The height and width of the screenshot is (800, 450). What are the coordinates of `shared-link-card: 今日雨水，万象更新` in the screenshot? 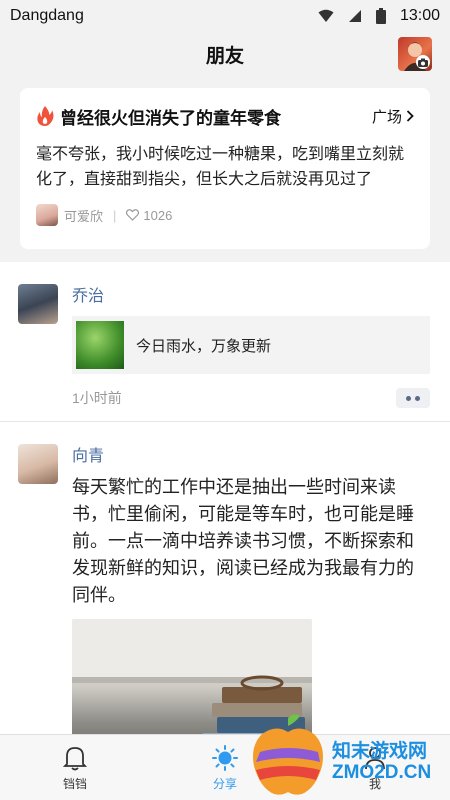 It's located at (251, 345).